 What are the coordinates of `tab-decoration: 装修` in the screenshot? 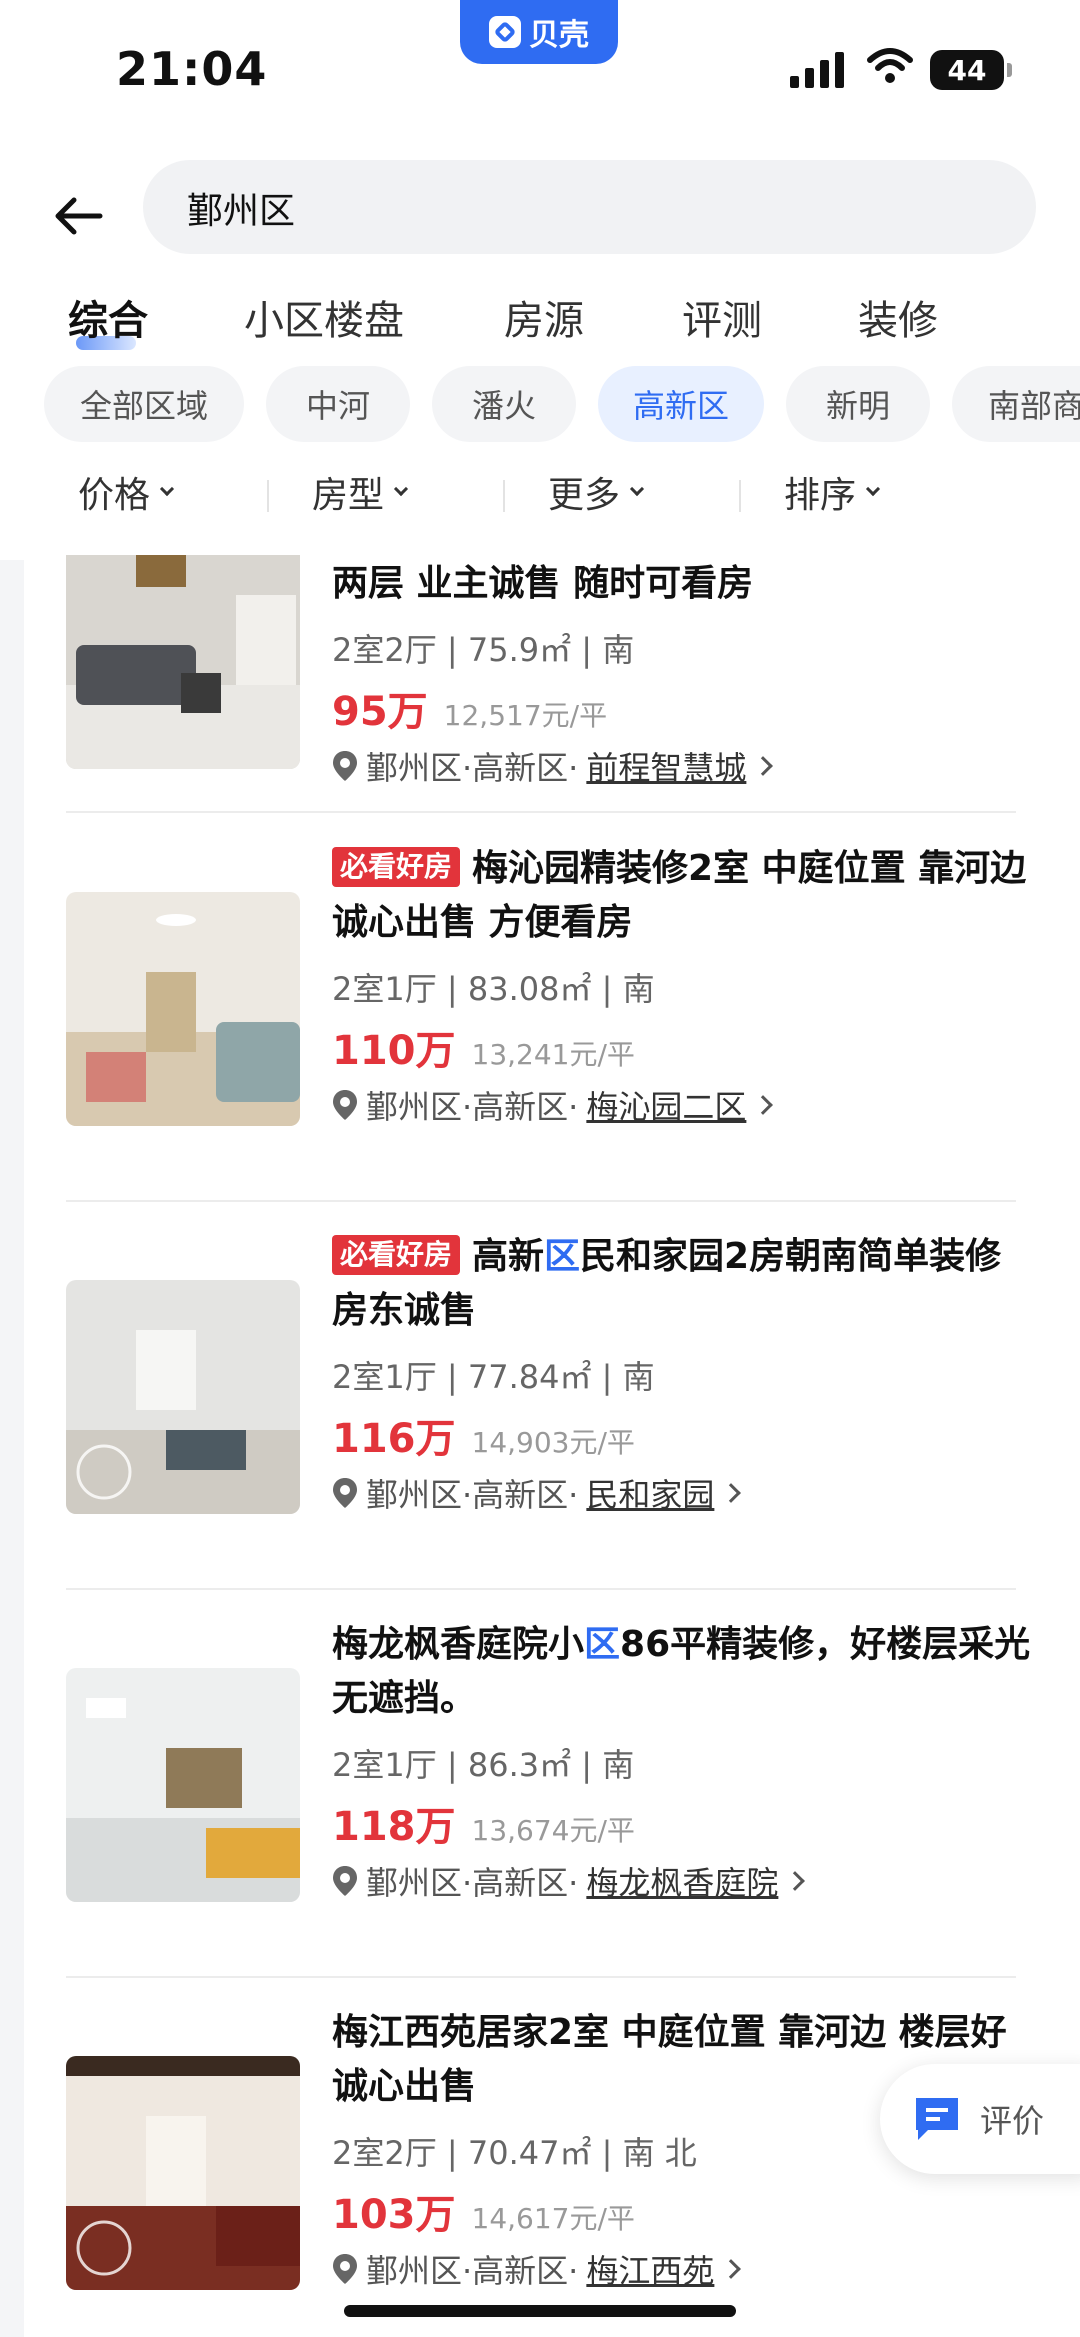 It's located at (898, 317).